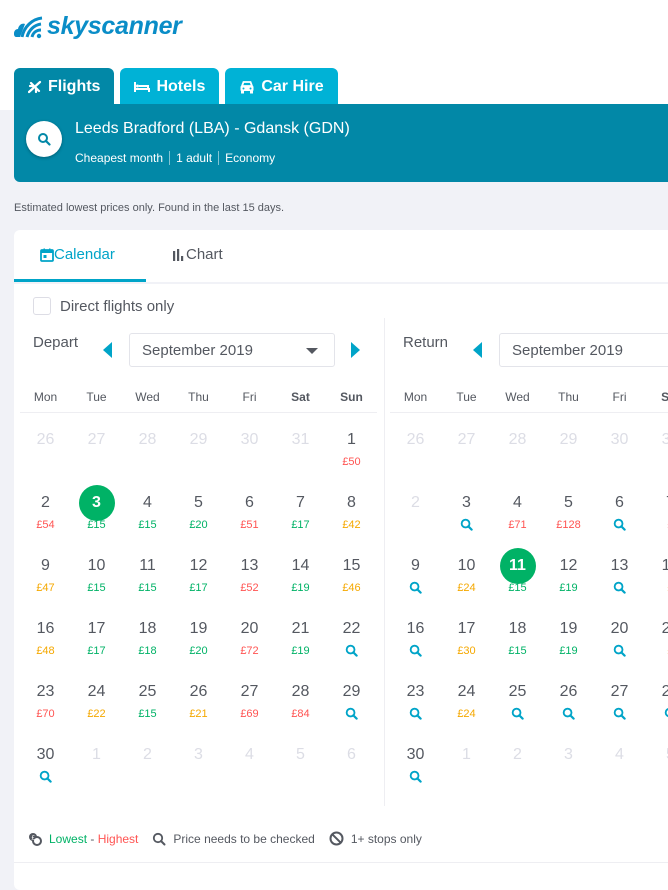 This screenshot has height=890, width=668. I want to click on calendar-day: 25, so click(517, 696).